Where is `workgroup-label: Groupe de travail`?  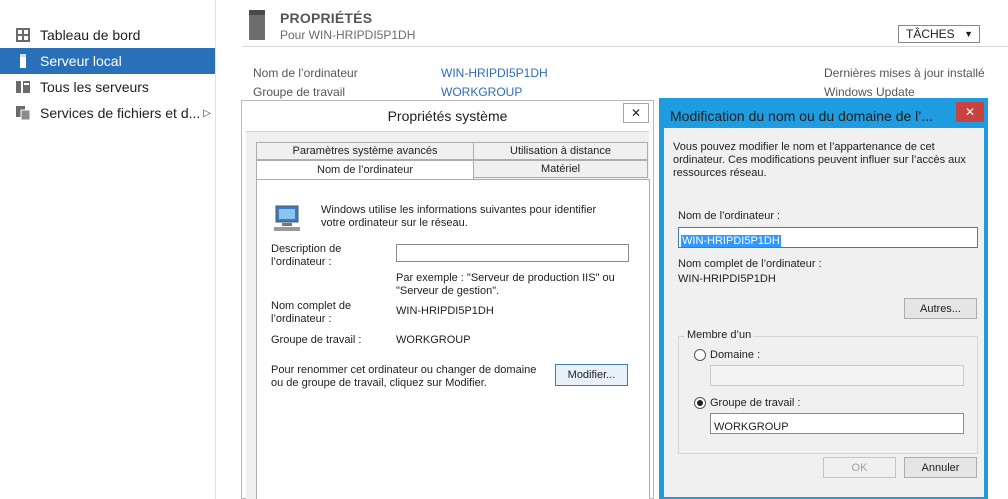 workgroup-label: Groupe de travail is located at coordinates (299, 92).